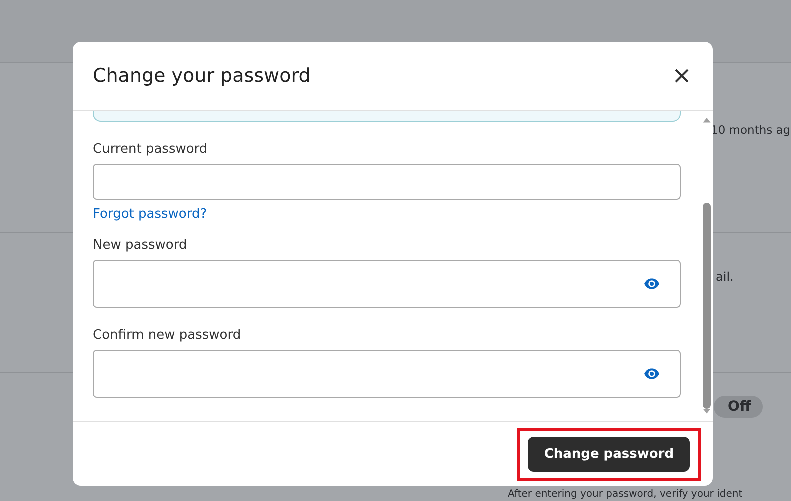 The image size is (791, 501). Describe the element at coordinates (202, 76) in the screenshot. I see `dialog-title: Change your password` at that location.